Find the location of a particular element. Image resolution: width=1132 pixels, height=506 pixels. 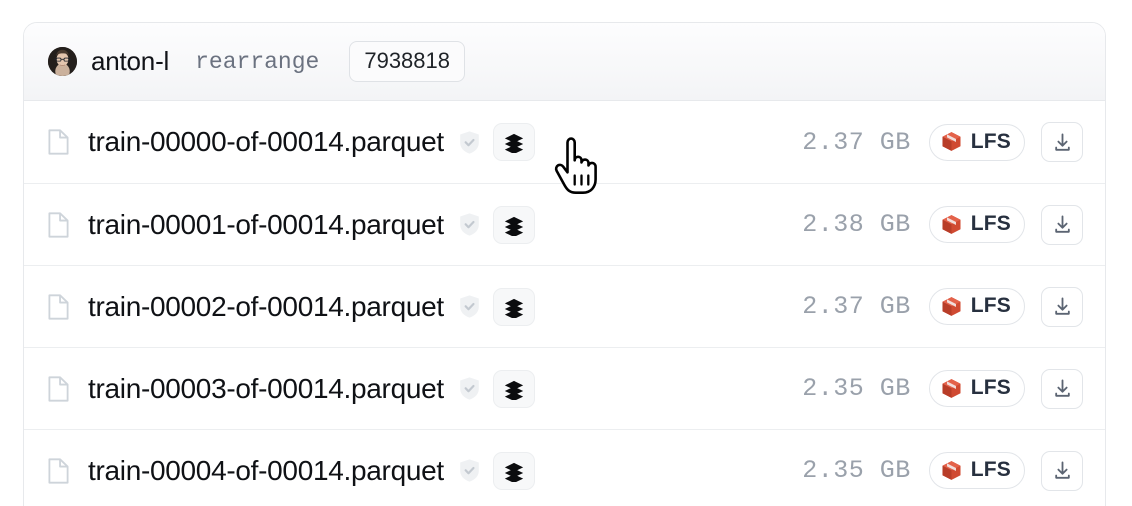

commit-hash-badge: 7938818 is located at coordinates (407, 61).